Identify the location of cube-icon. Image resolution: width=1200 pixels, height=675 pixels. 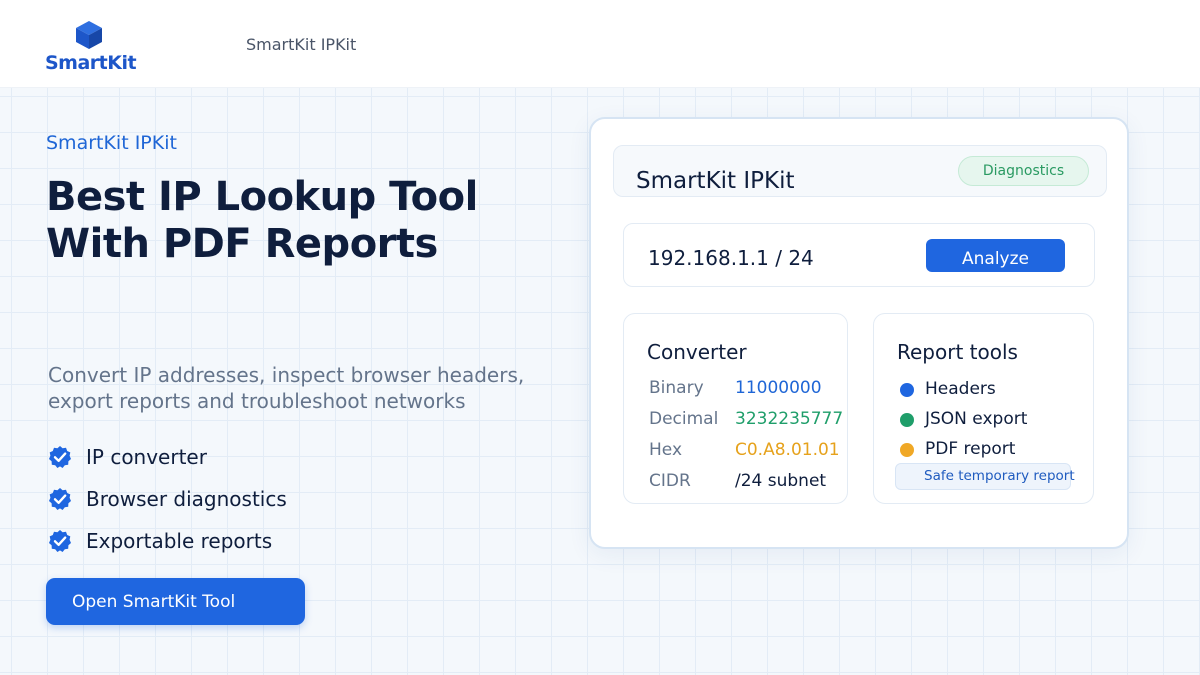
(89, 35).